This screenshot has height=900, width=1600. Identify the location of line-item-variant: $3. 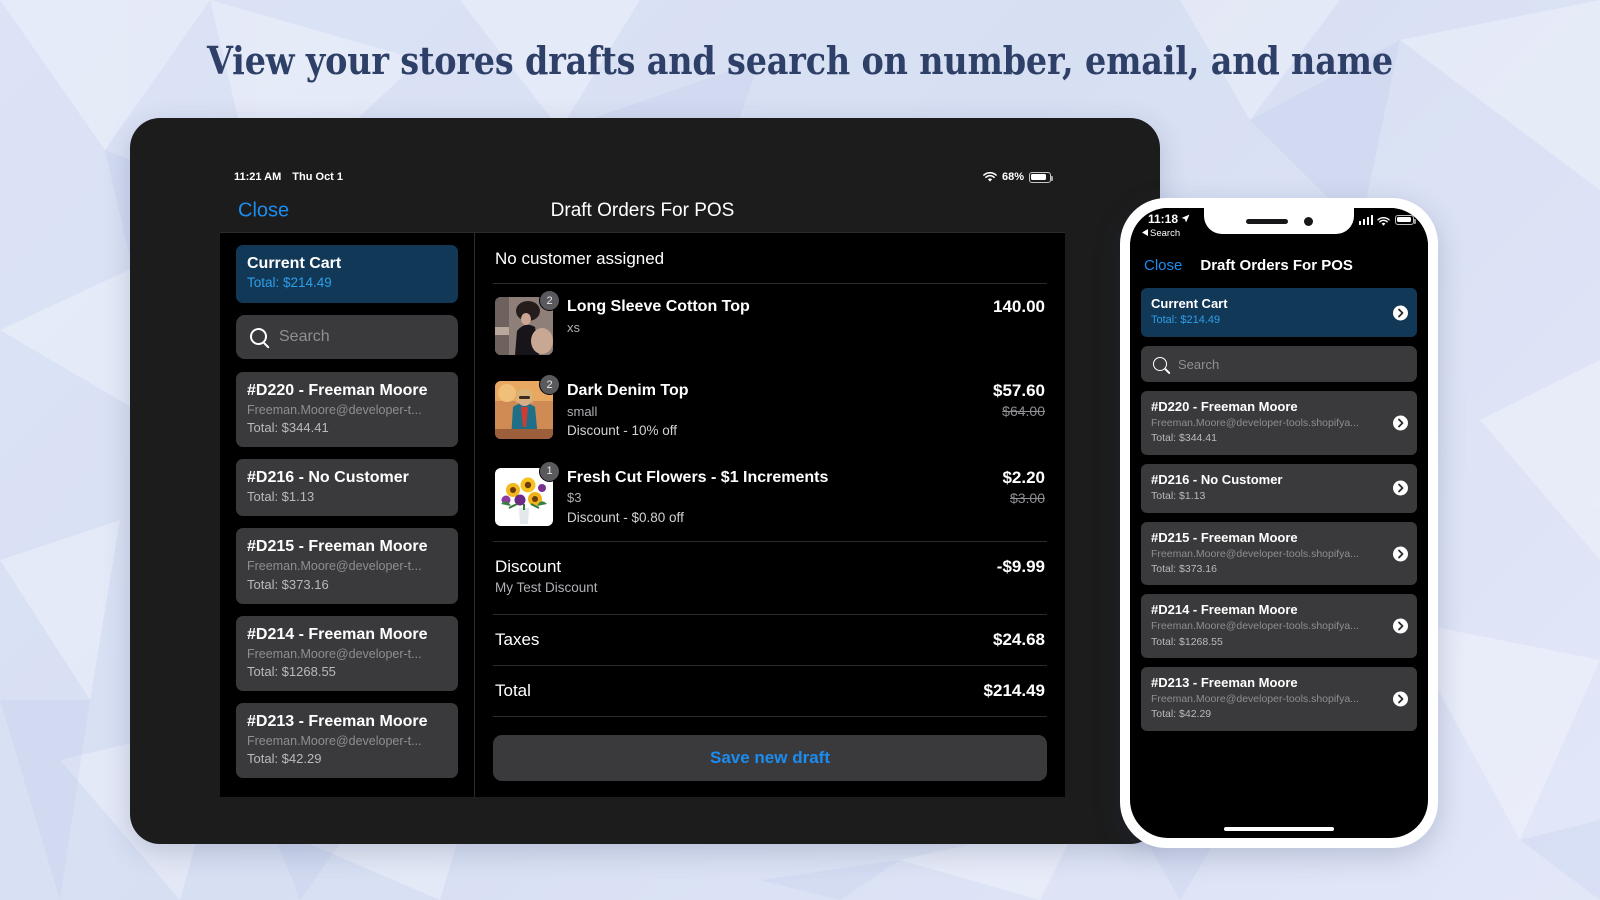
(574, 498).